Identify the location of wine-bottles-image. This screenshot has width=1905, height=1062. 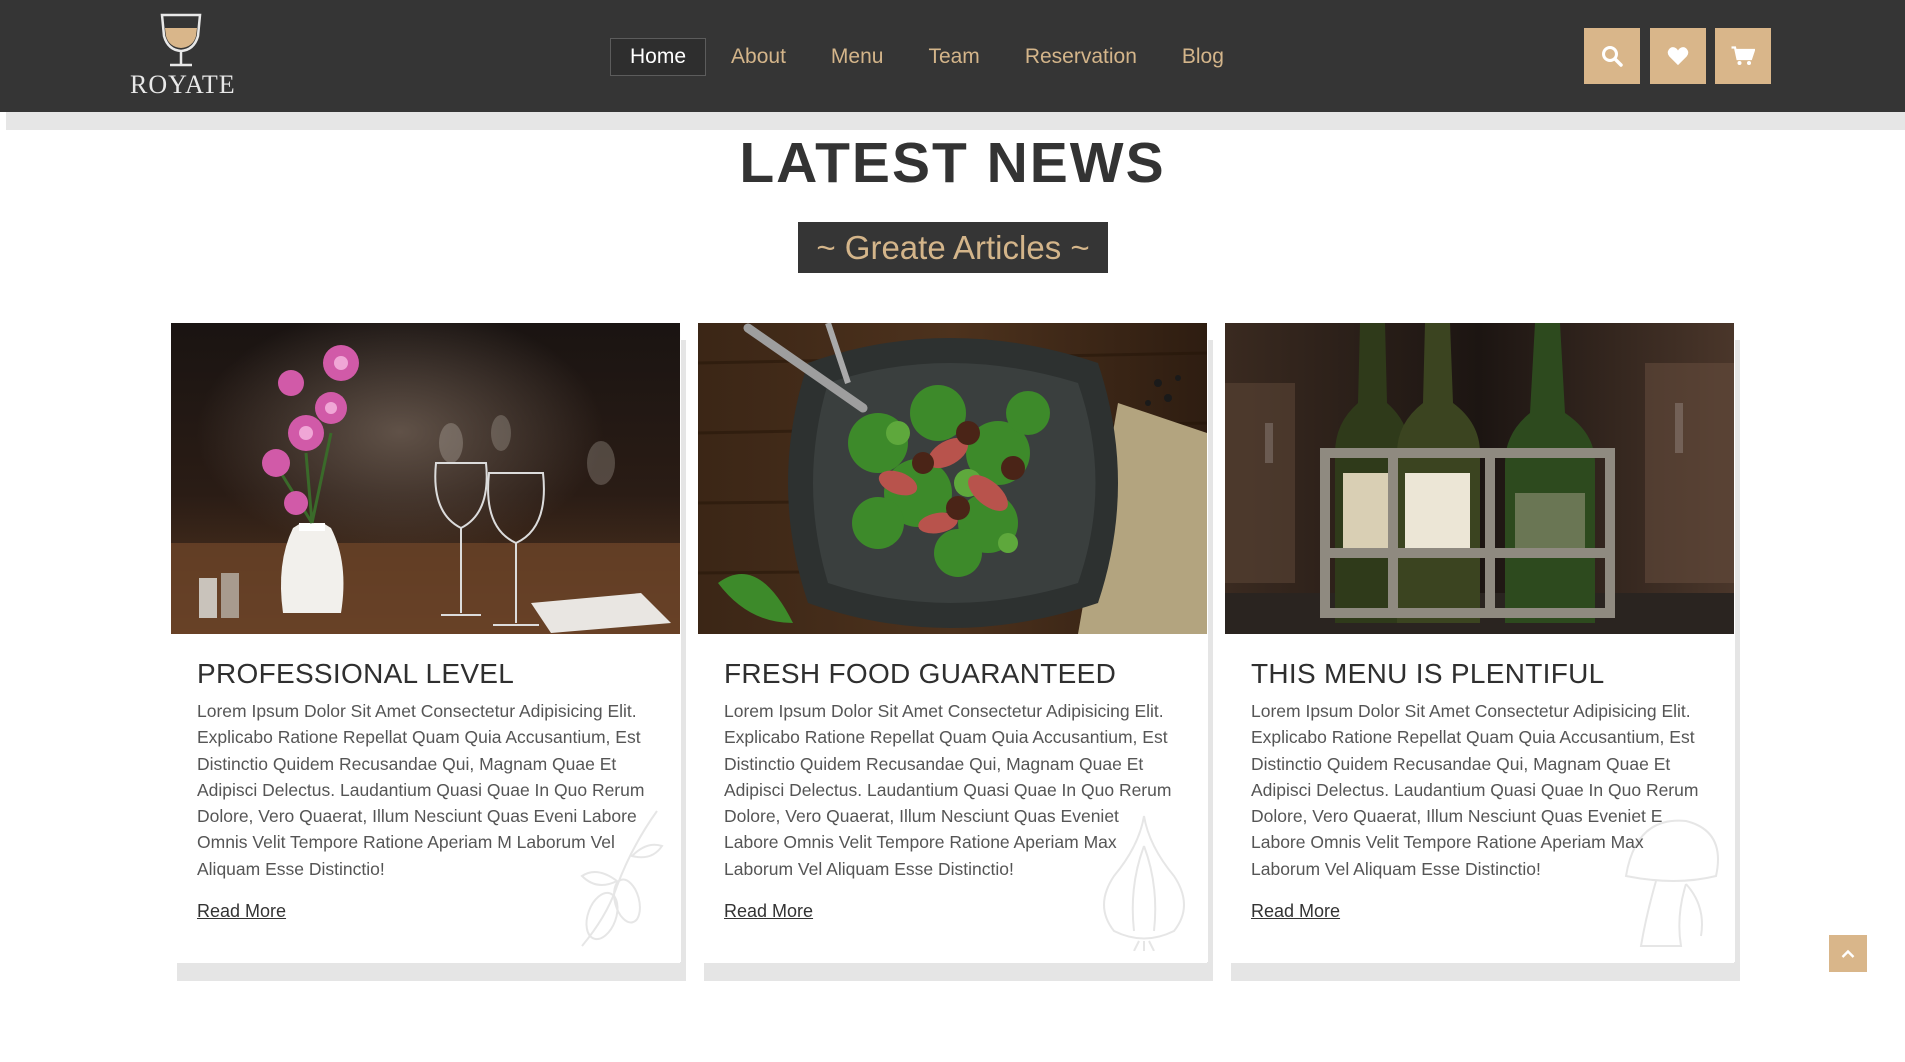
(1479, 478).